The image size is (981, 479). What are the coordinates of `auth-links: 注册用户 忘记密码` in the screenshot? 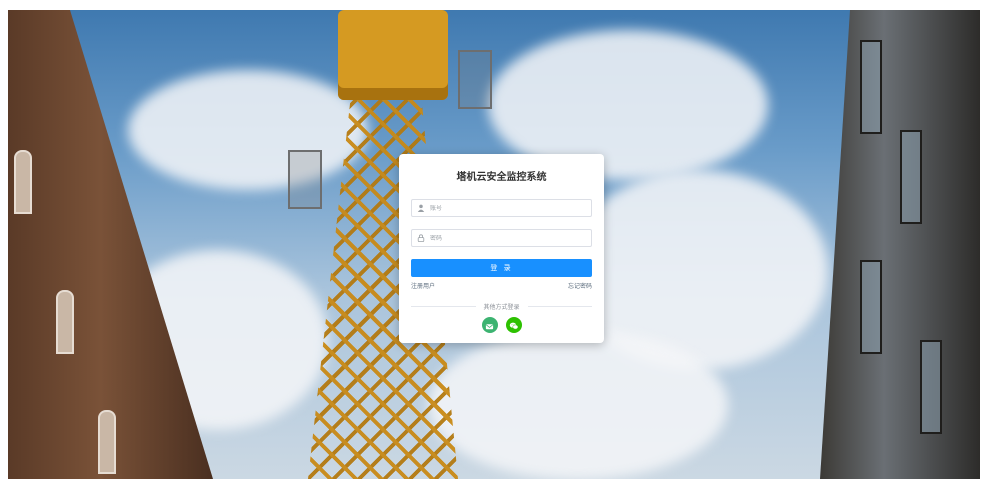 It's located at (501, 285).